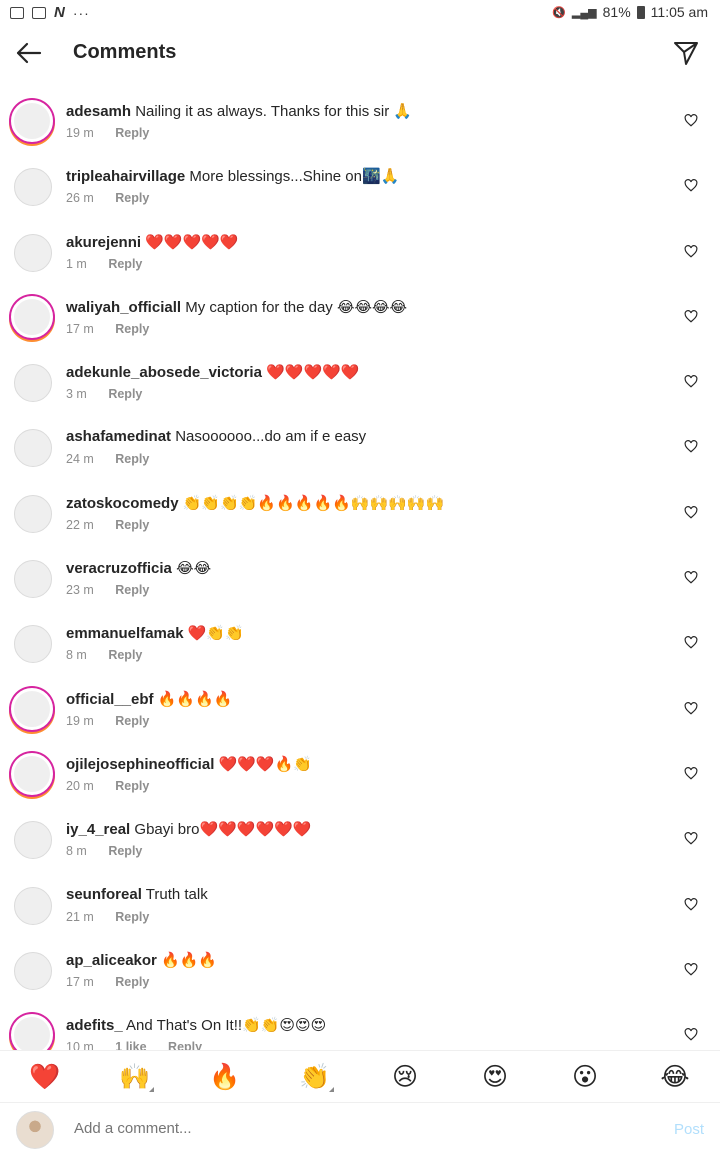 The height and width of the screenshot is (1153, 720). Describe the element at coordinates (130, 1045) in the screenshot. I see `comment-likes: 1 like` at that location.